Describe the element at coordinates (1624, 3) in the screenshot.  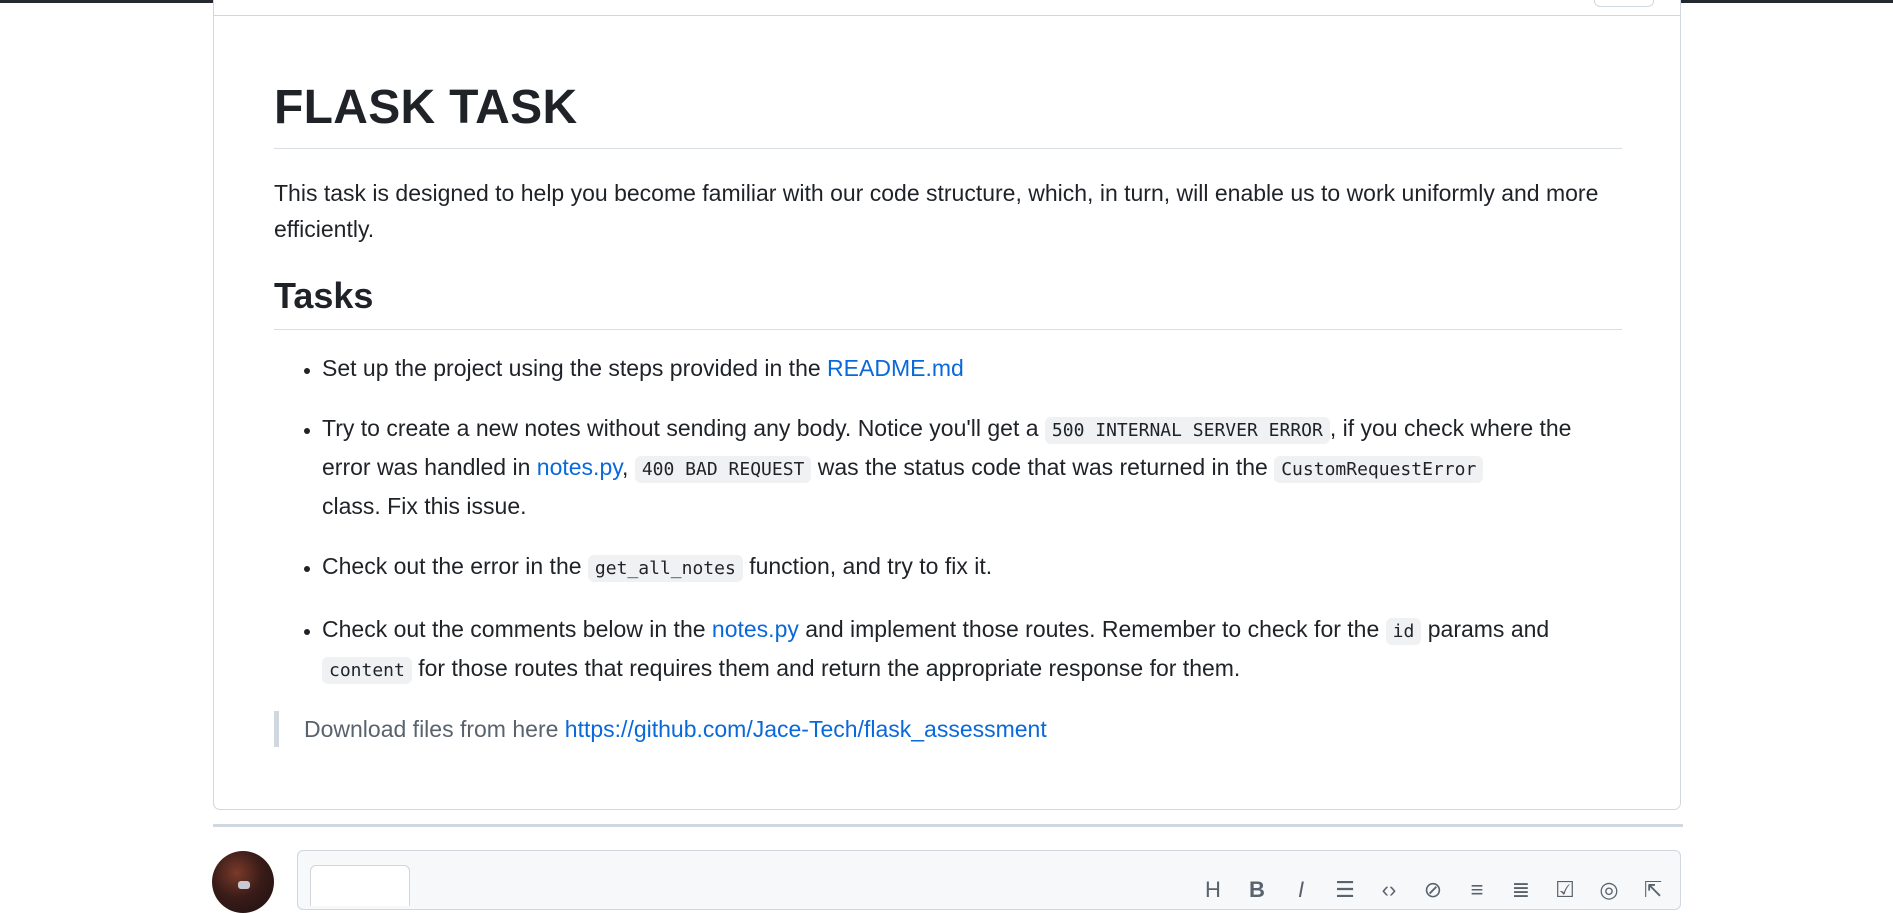
I see `header-button-edge` at that location.